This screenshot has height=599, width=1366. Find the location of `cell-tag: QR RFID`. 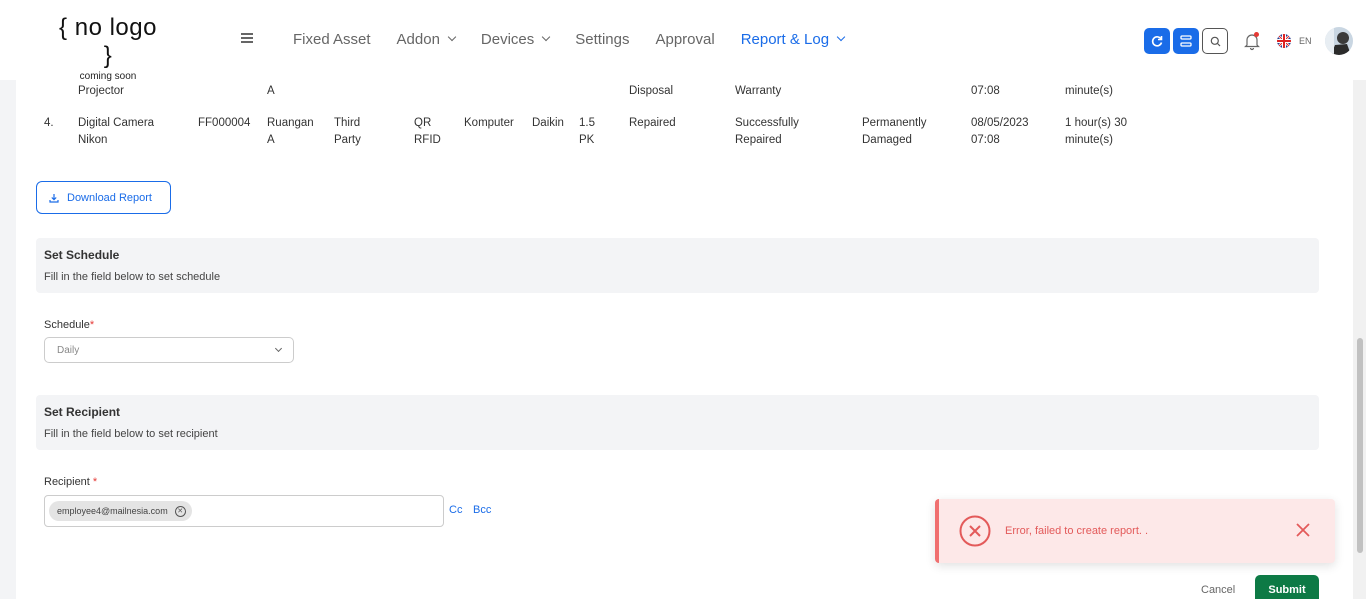

cell-tag: QR RFID is located at coordinates (427, 131).